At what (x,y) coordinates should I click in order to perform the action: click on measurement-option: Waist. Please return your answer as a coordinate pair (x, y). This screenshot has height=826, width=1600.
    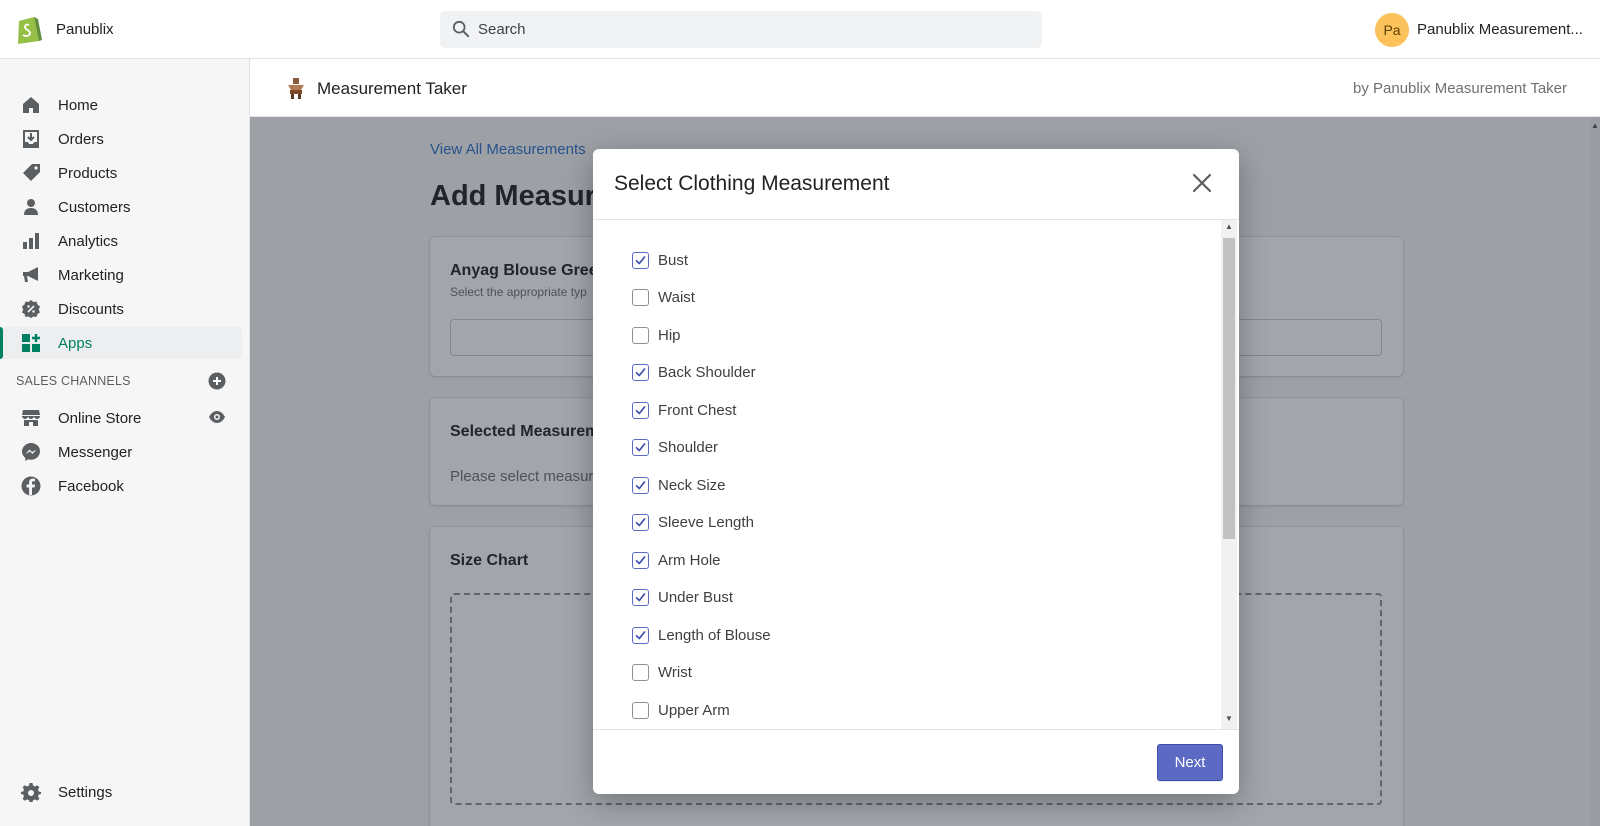
    Looking at the image, I should click on (663, 298).